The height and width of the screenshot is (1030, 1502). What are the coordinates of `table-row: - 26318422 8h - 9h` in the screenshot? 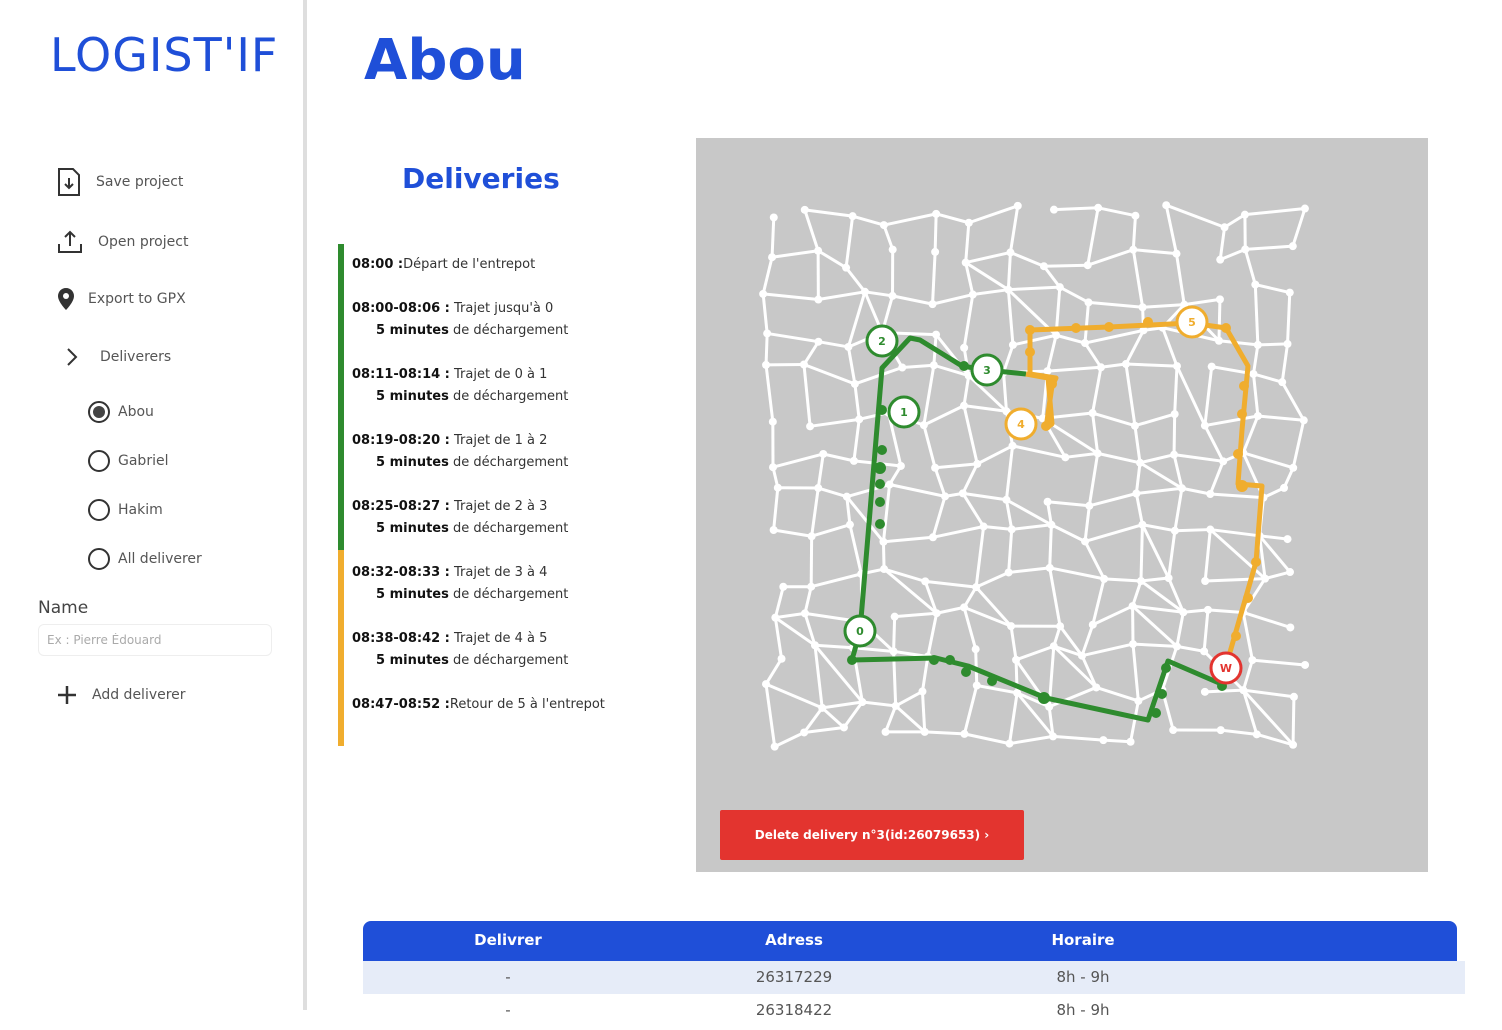 It's located at (910, 1010).